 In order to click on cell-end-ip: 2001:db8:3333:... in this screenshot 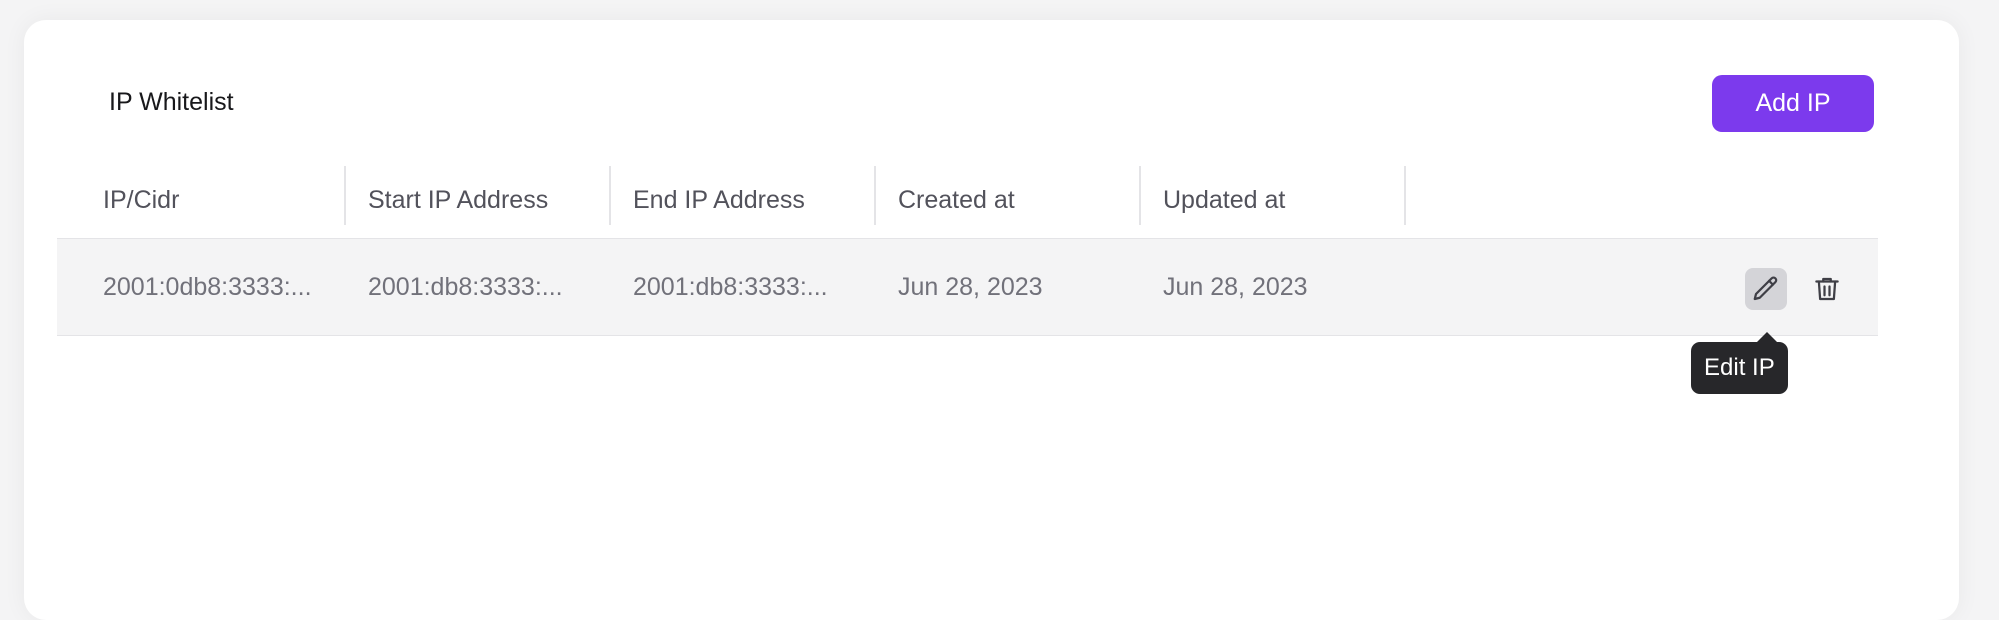, I will do `click(730, 286)`.